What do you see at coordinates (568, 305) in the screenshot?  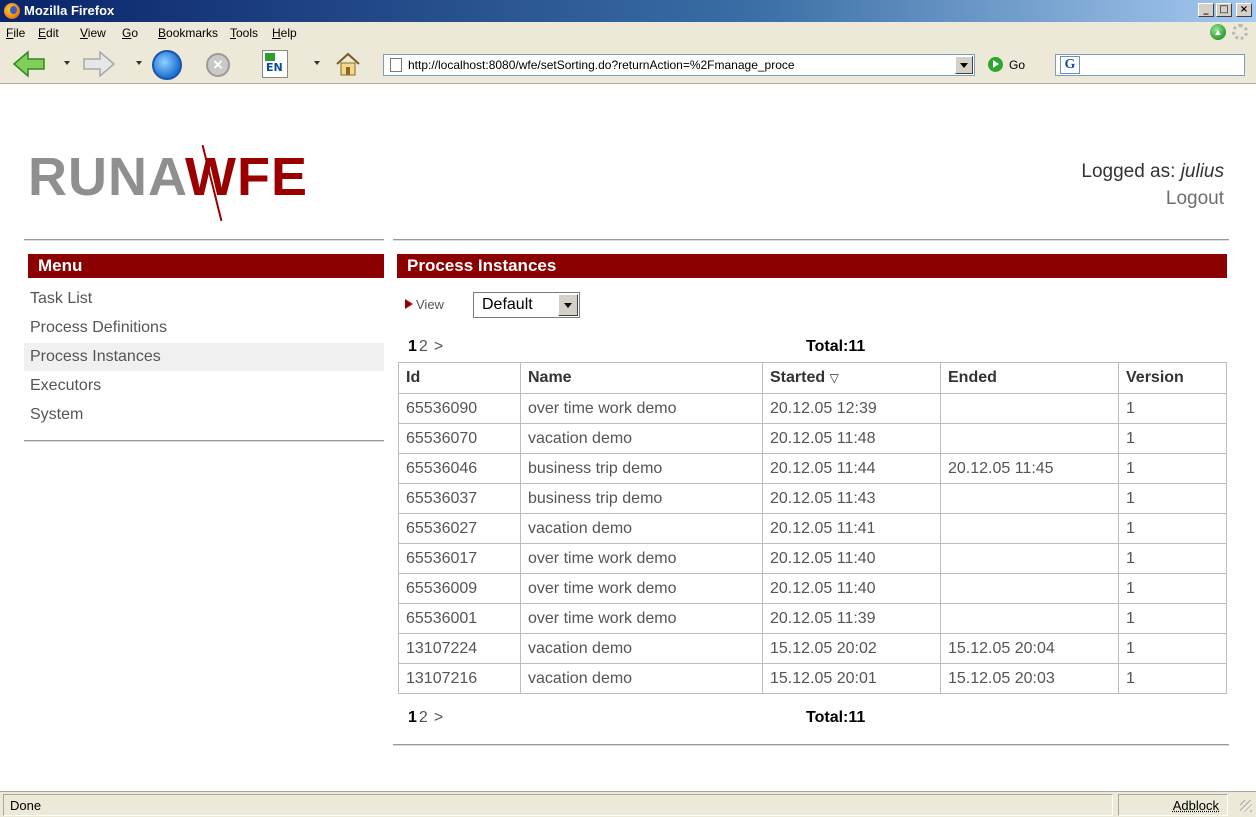 I see `chevron-down-icon` at bounding box center [568, 305].